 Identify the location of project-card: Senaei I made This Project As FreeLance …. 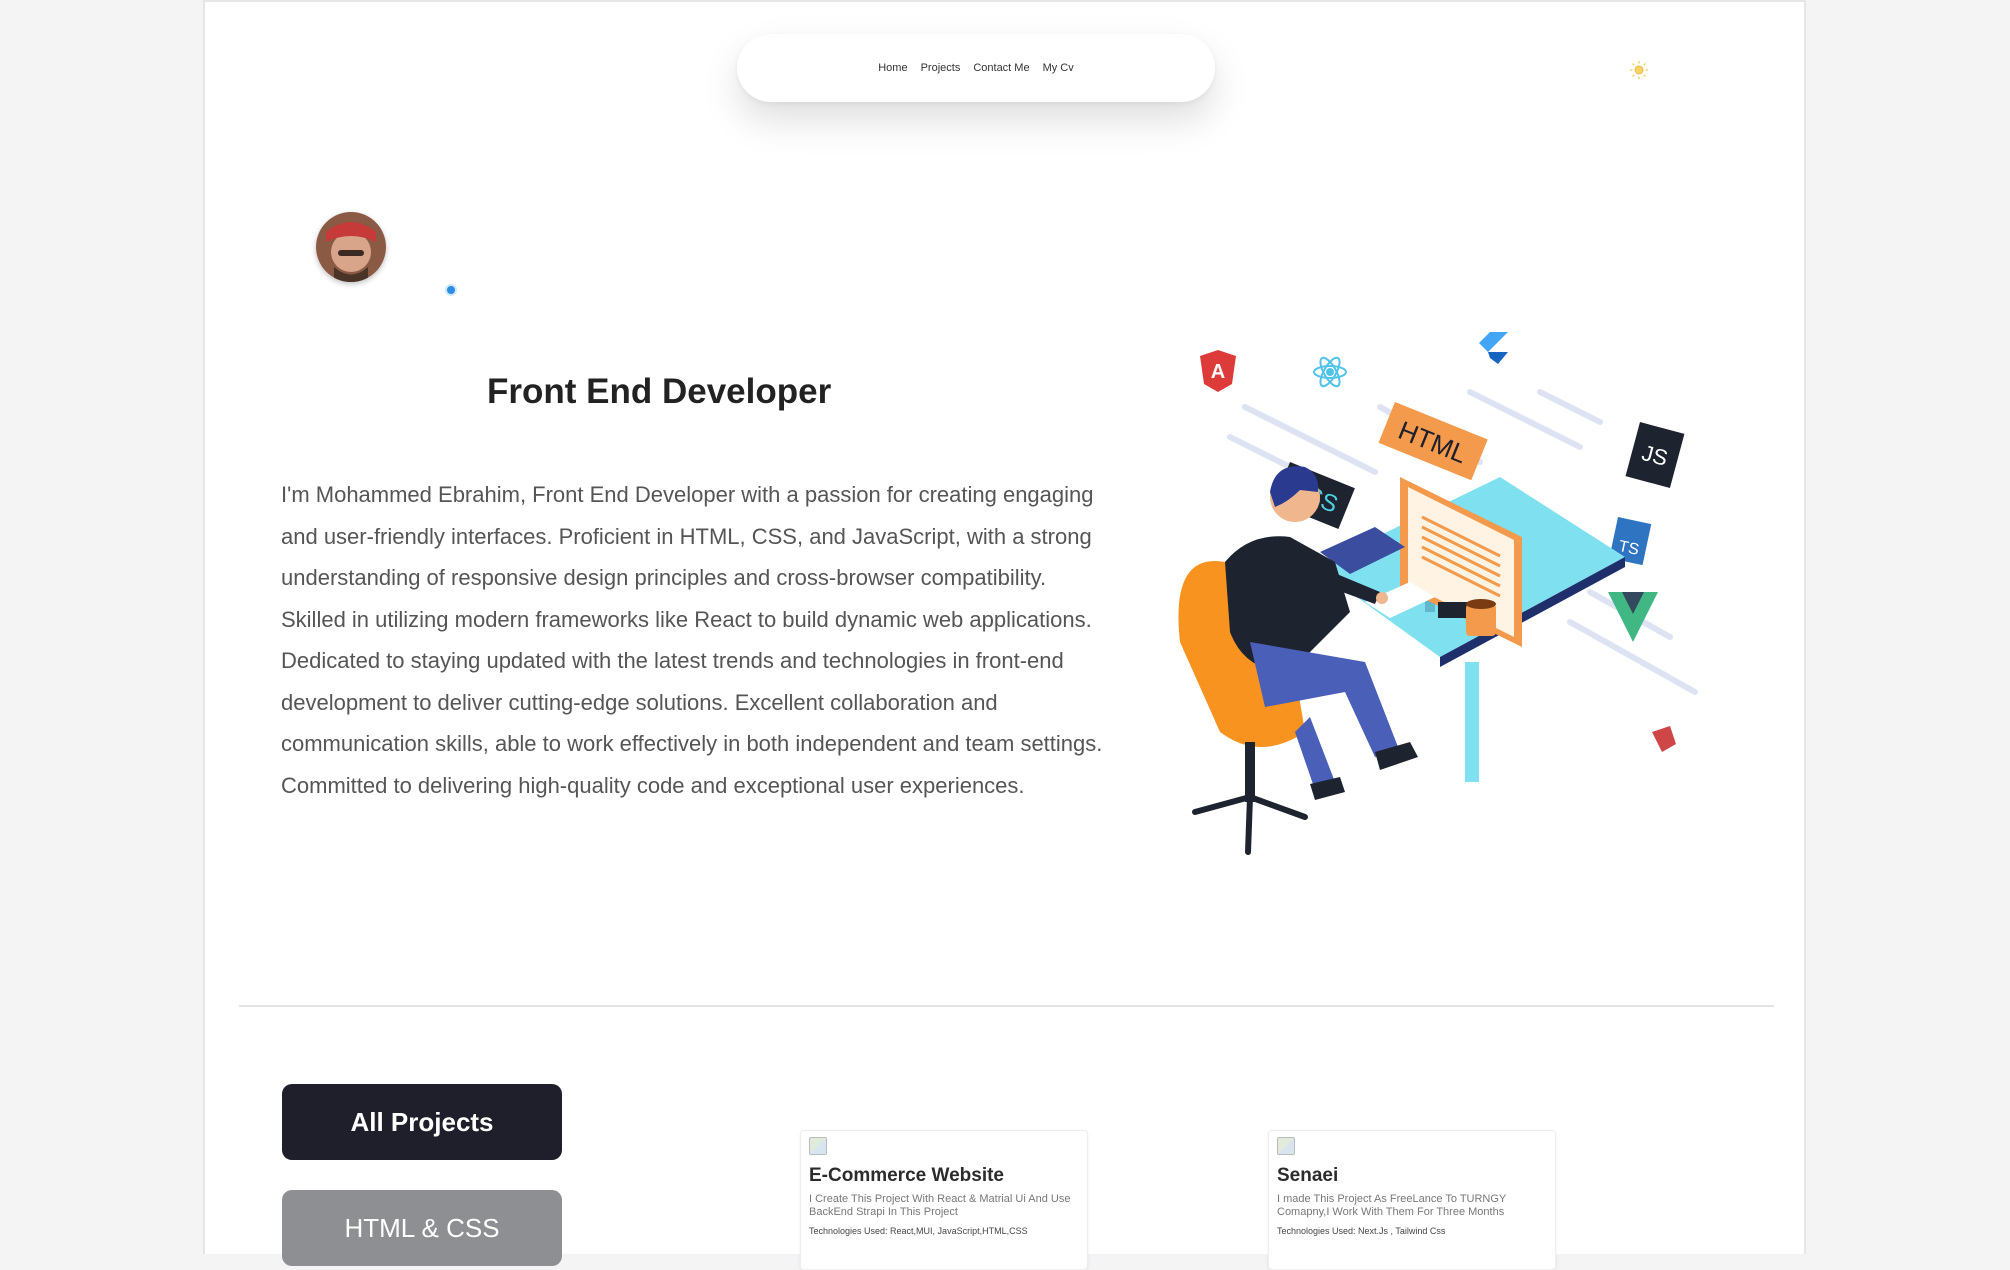
(1412, 1200).